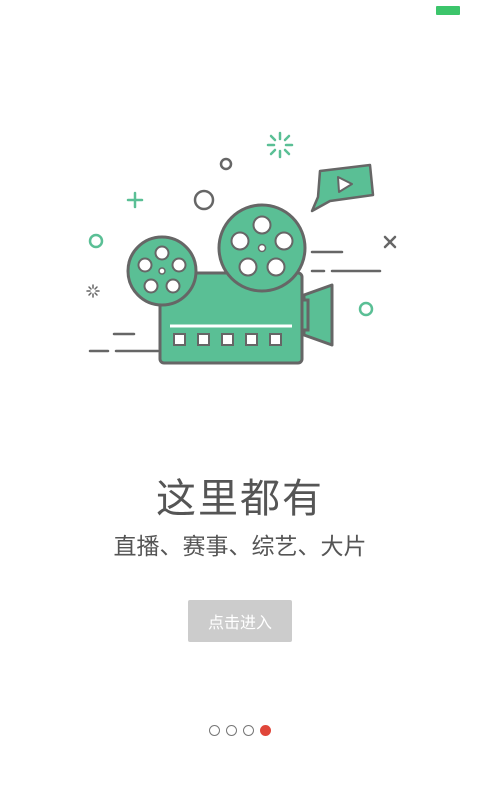 The height and width of the screenshot is (800, 480). What do you see at coordinates (240, 730) in the screenshot?
I see `page-indicator` at bounding box center [240, 730].